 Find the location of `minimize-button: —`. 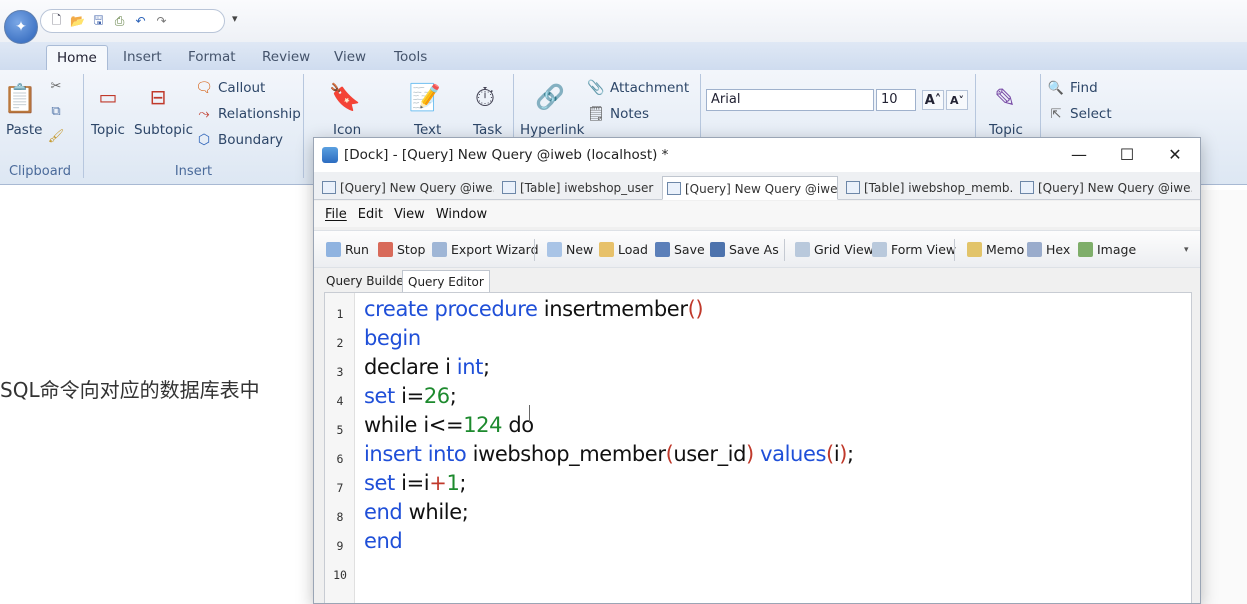

minimize-button: — is located at coordinates (1079, 155).